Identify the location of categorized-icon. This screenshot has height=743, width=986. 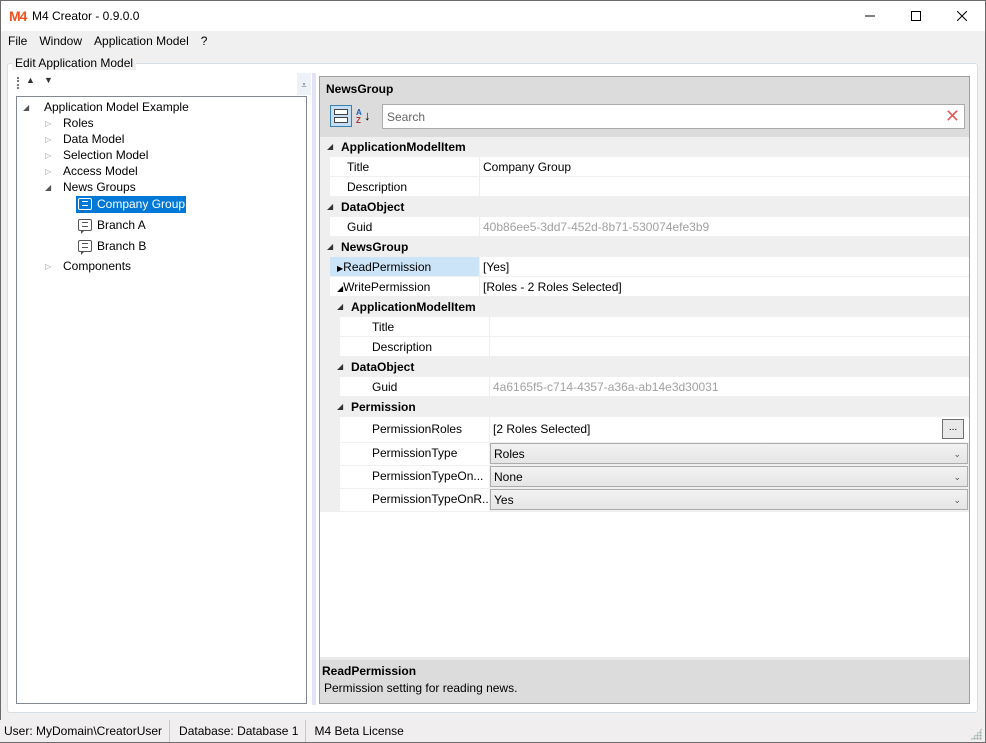
(341, 112).